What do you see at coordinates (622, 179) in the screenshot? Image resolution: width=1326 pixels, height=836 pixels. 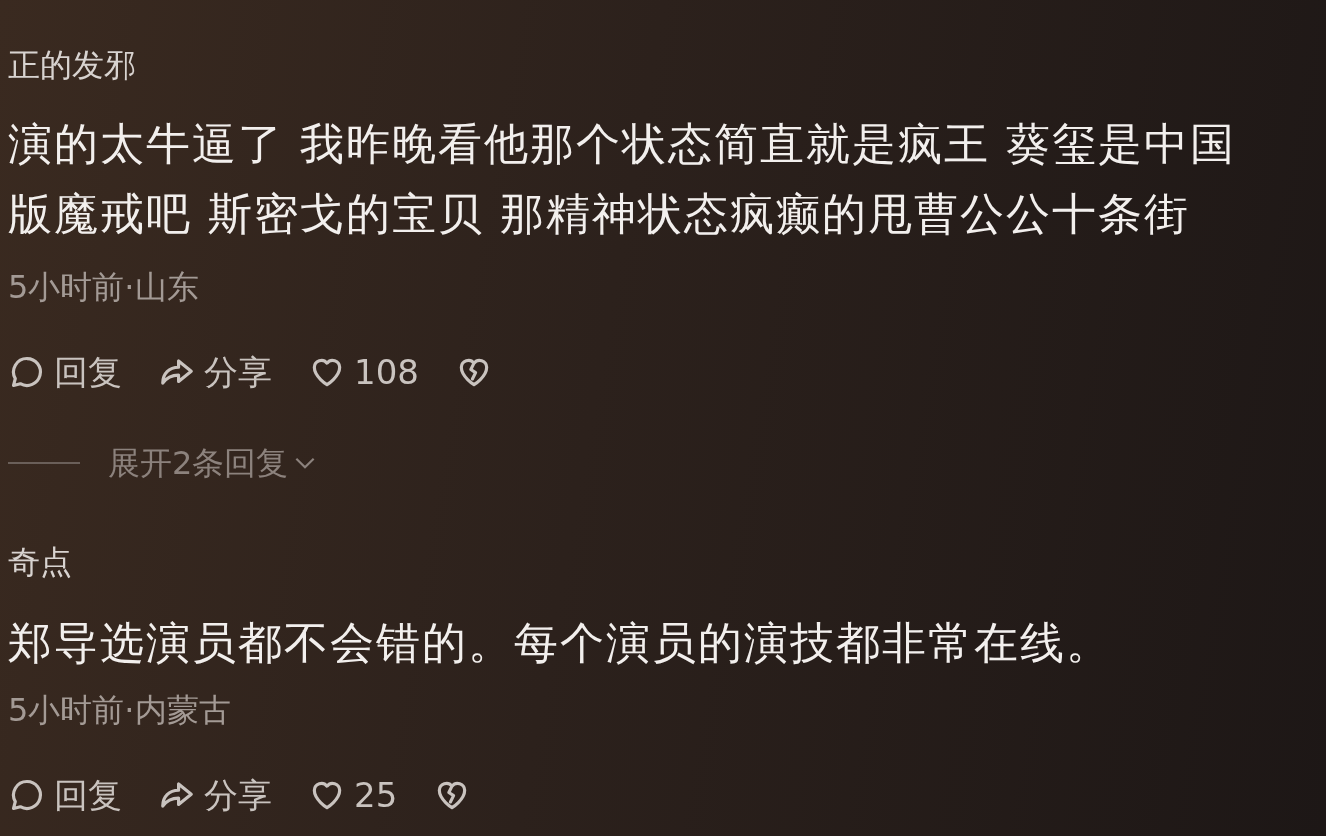 I see `comment-text: 演的太牛逼了 我昨晚看他那个状态简直就是疯王 葵玺是中国版魔戒吧 斯密戈的宝贝 那精神状态疯癫的甩曹公公十条街` at bounding box center [622, 179].